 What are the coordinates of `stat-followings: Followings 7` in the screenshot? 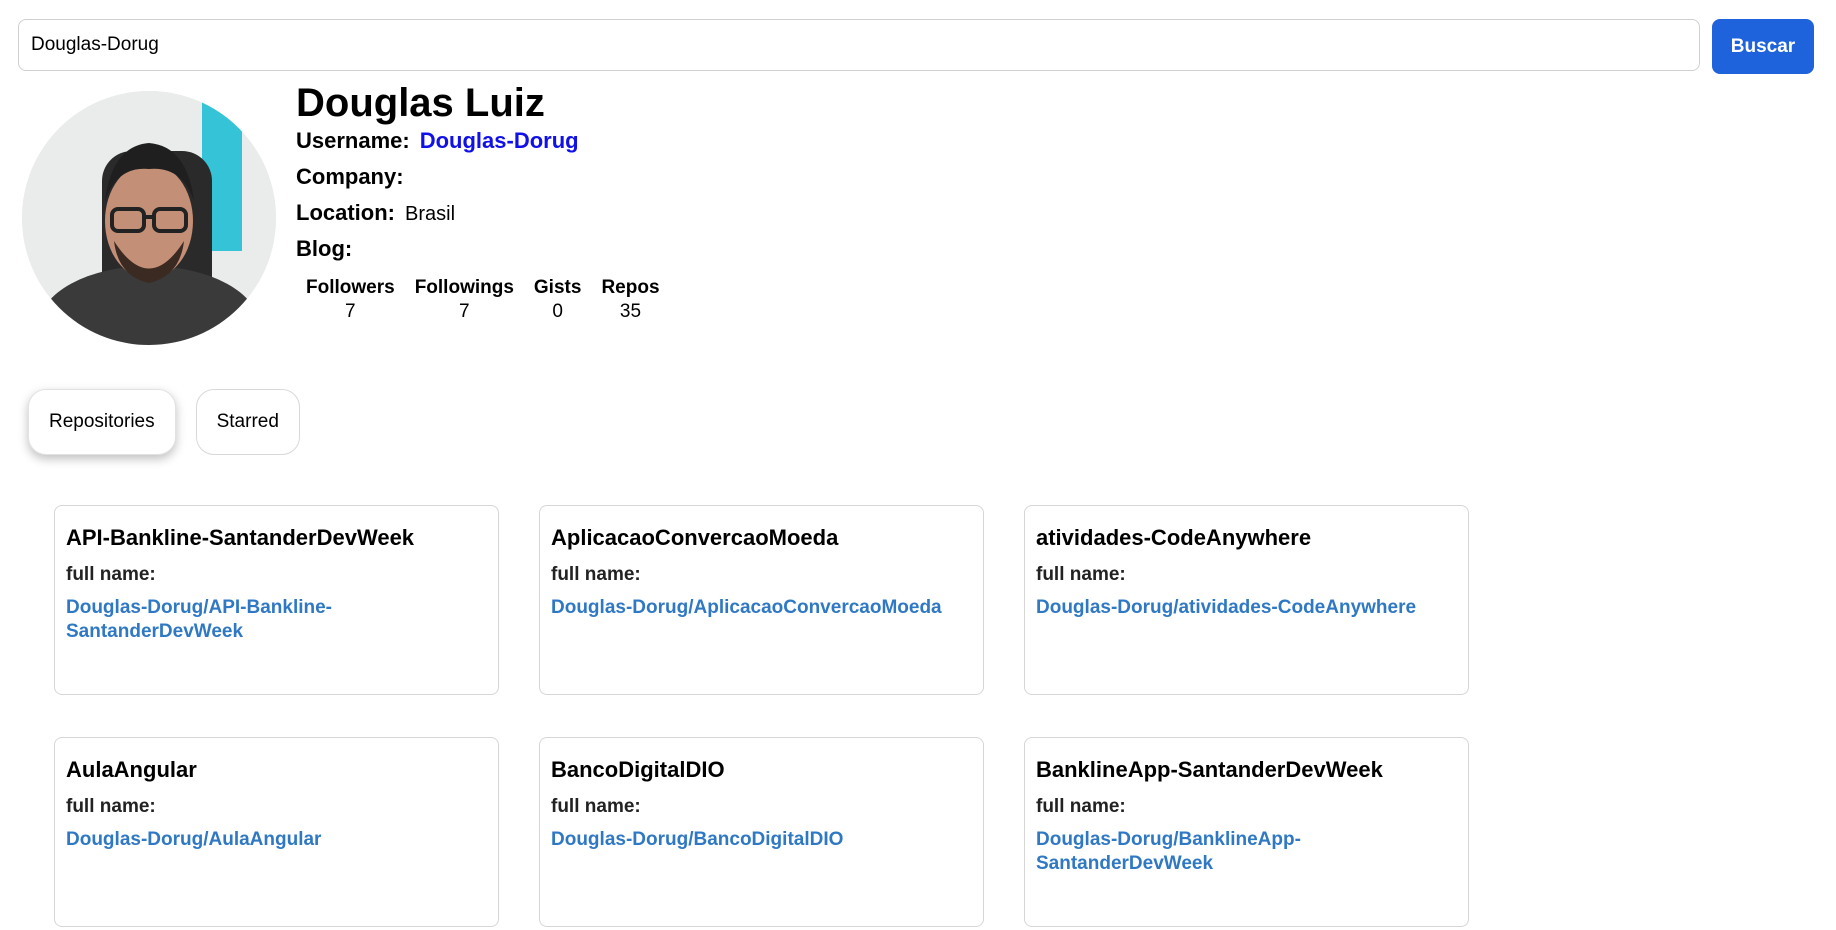 It's located at (464, 300).